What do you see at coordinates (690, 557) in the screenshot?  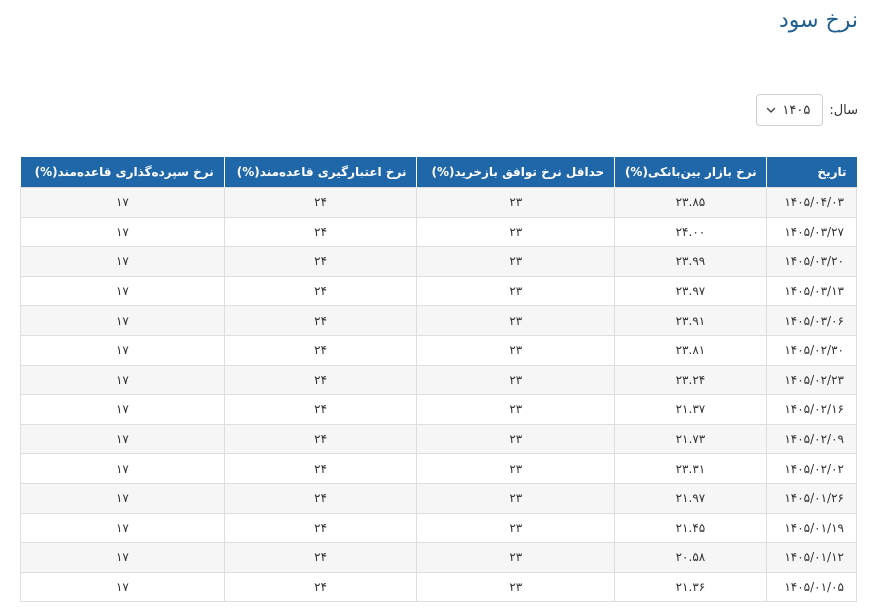 I see `cell-interbank-rate: ۲۰.۵۸` at bounding box center [690, 557].